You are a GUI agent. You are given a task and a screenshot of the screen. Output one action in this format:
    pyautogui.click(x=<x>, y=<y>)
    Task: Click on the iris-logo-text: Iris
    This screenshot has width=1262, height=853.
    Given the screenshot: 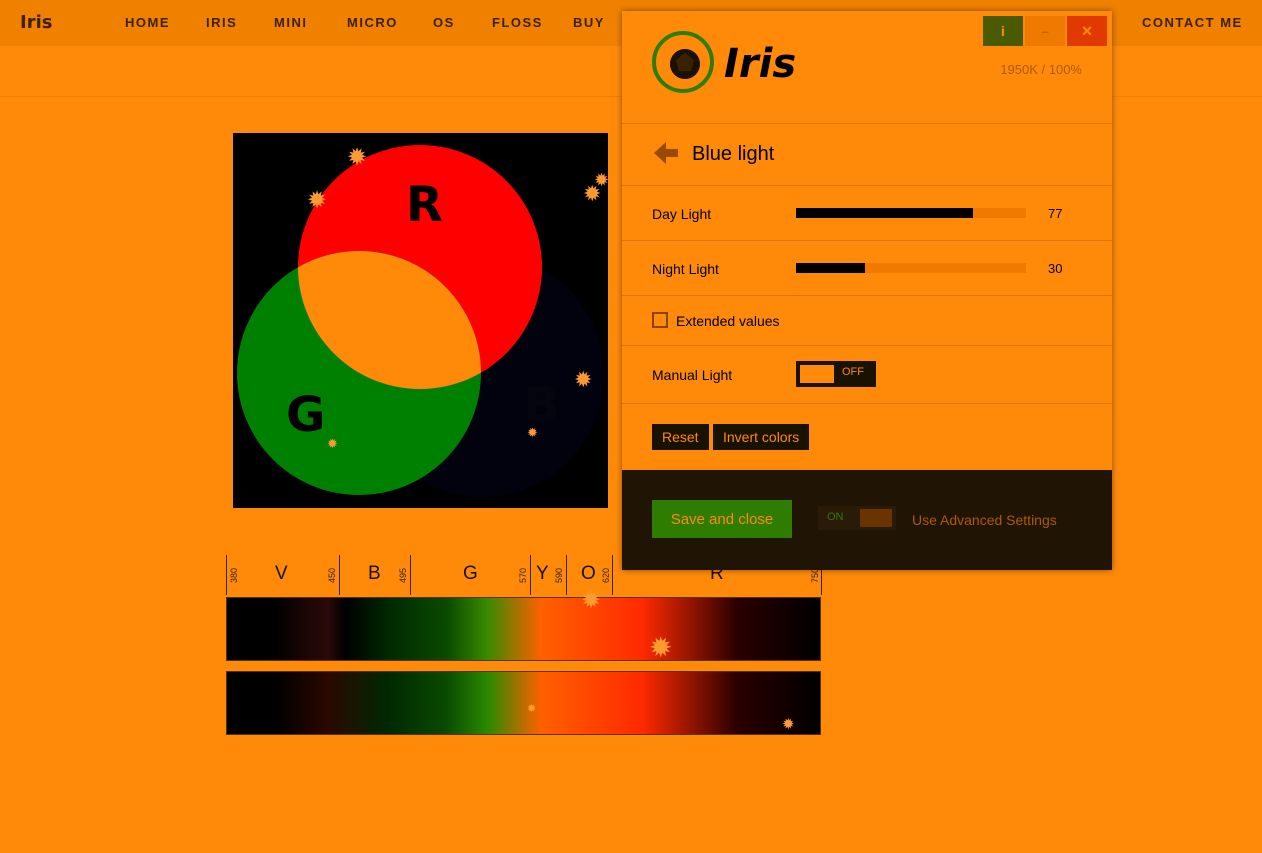 What is the action you would take?
    pyautogui.click(x=760, y=64)
    